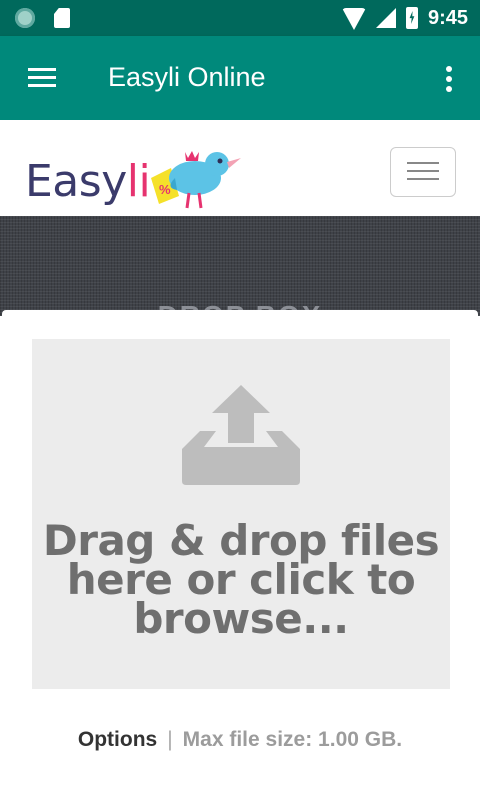  Describe the element at coordinates (447, 17) in the screenshot. I see `status-time: 9:45` at that location.